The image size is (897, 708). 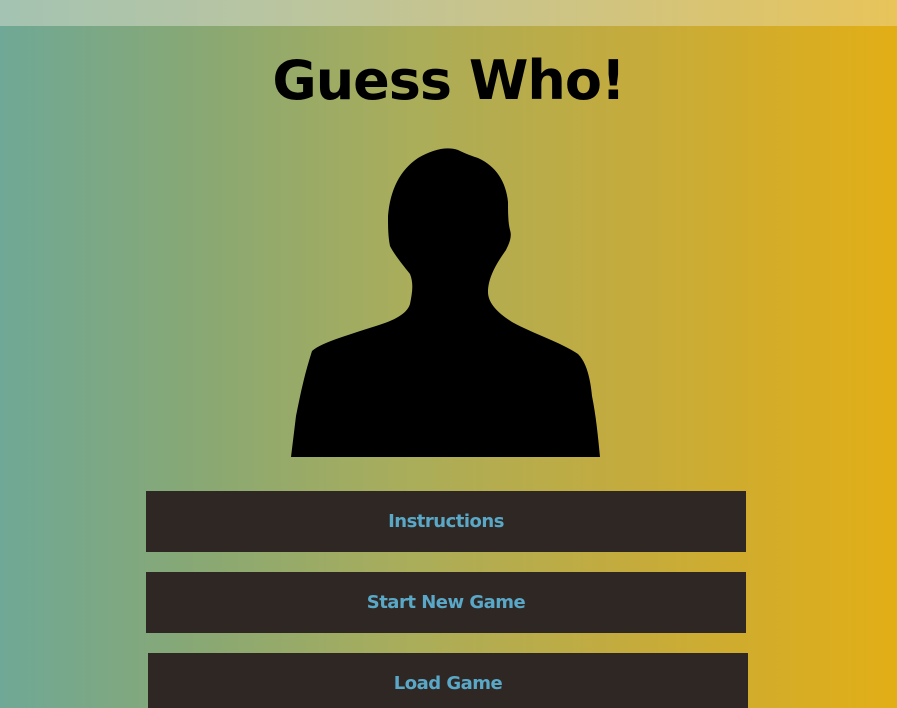 What do you see at coordinates (448, 680) in the screenshot?
I see `load-game-button: Load Game` at bounding box center [448, 680].